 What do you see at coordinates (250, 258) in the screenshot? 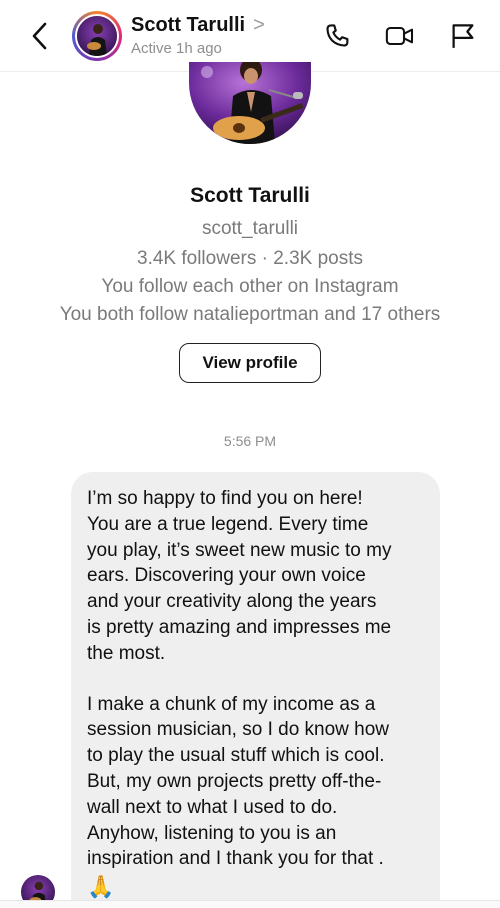
I see `profile-stats: 3.4K followers · 2.3K posts` at bounding box center [250, 258].